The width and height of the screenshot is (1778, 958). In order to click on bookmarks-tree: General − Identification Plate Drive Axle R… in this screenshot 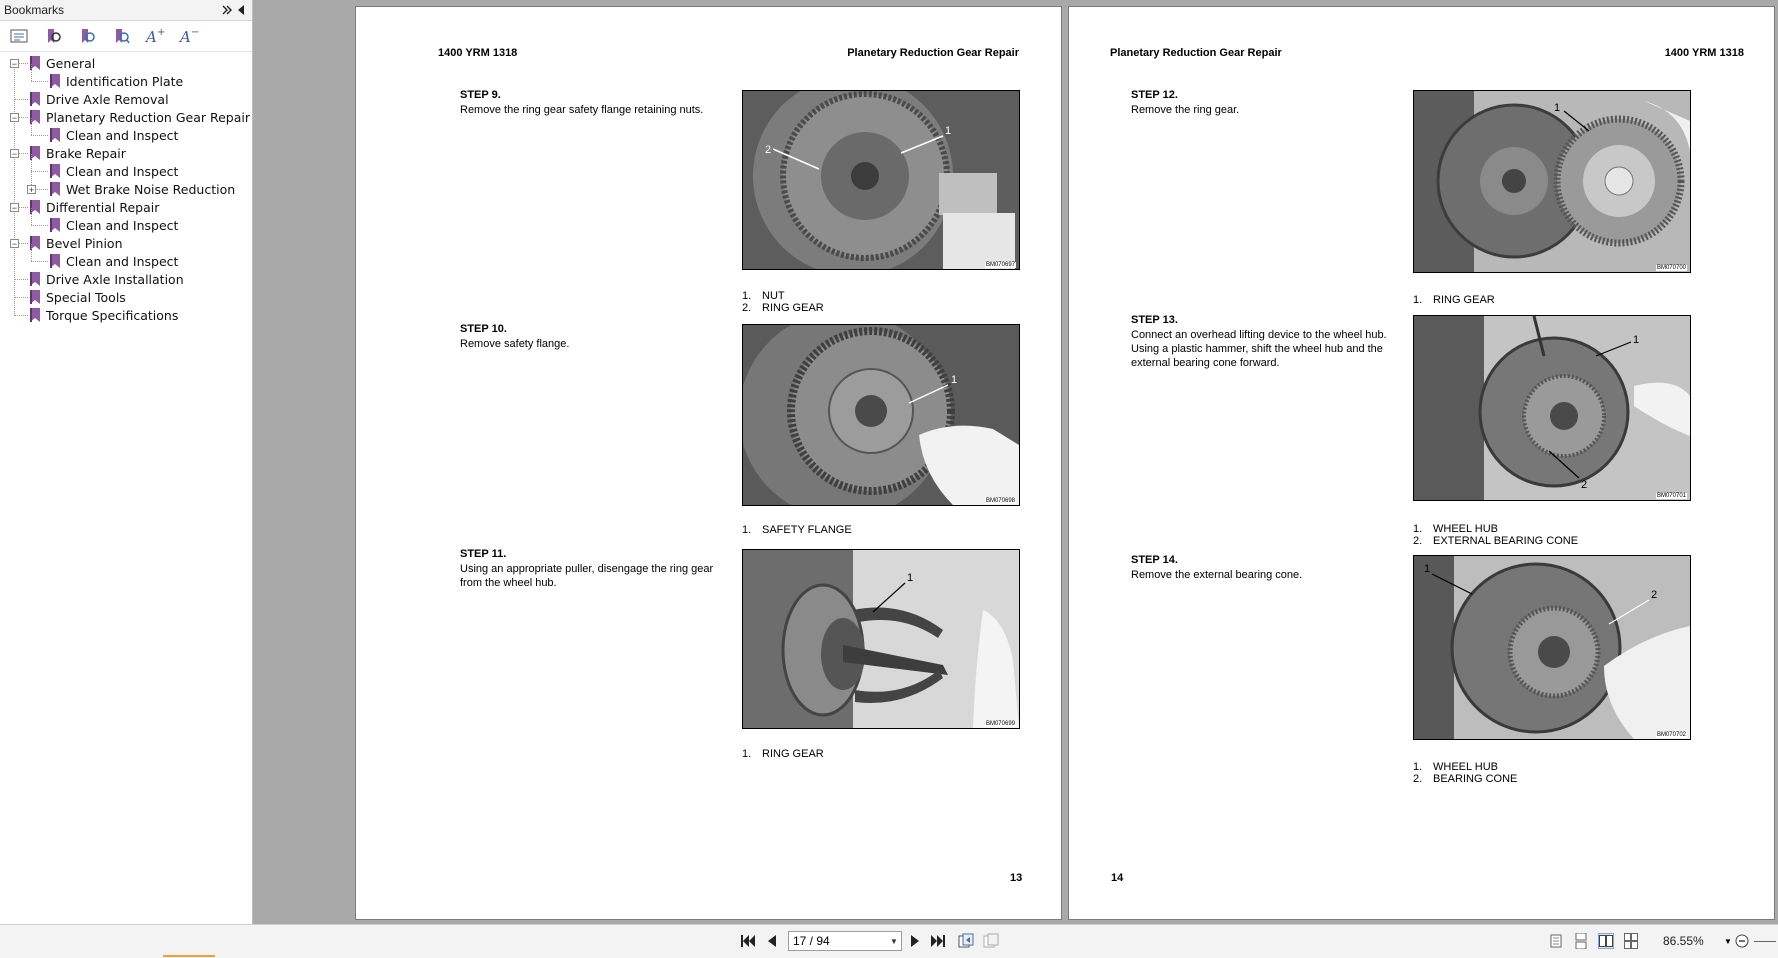, I will do `click(126, 187)`.